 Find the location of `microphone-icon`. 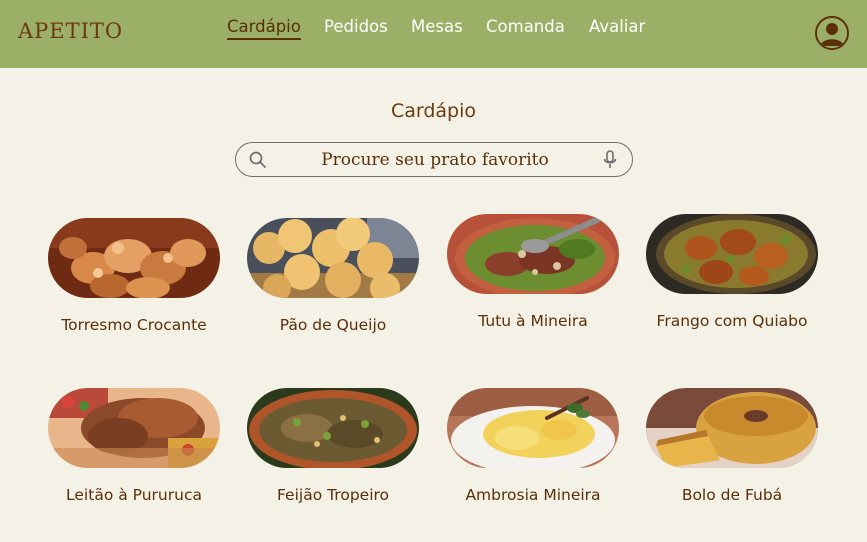

microphone-icon is located at coordinates (610, 162).